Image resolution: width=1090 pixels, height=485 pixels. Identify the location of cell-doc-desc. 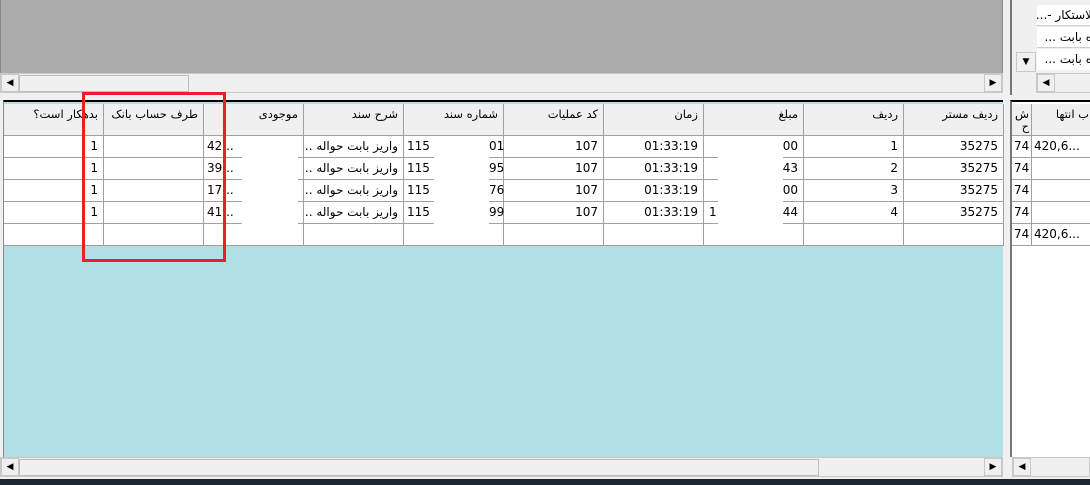
(354, 235).